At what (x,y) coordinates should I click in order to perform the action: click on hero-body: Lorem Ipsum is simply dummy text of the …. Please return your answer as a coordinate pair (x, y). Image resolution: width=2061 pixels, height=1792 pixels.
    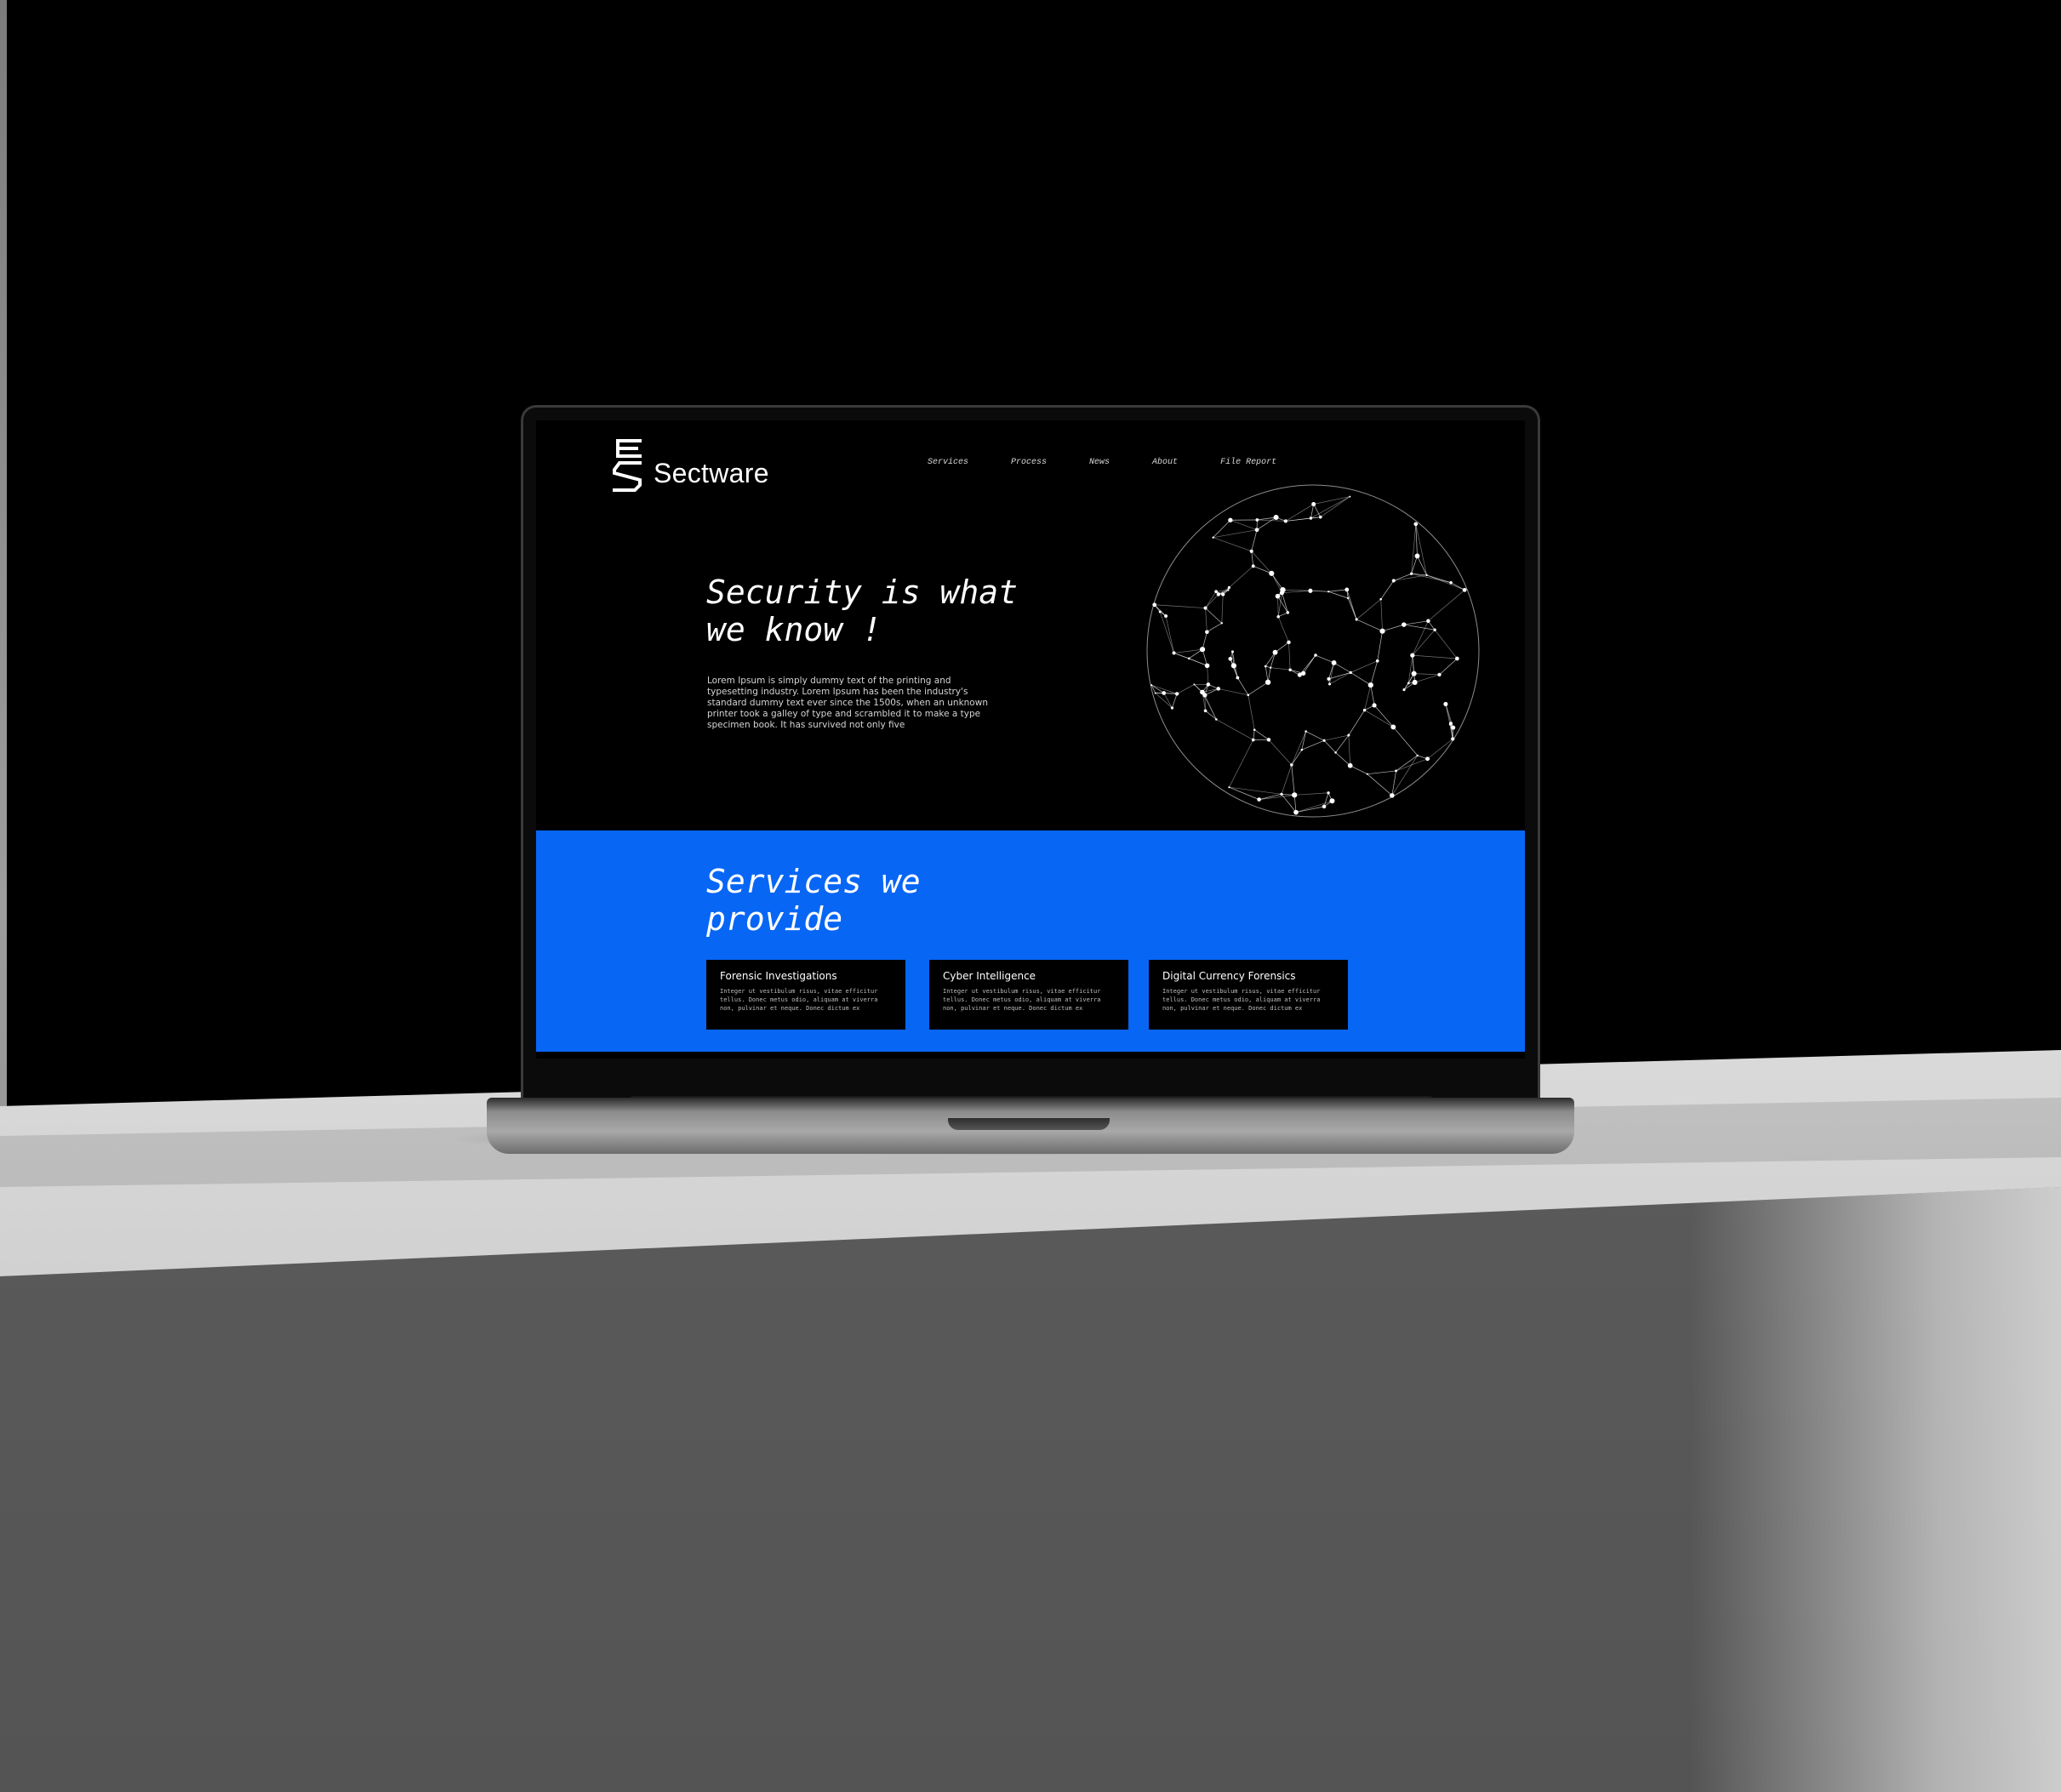
    Looking at the image, I should click on (848, 703).